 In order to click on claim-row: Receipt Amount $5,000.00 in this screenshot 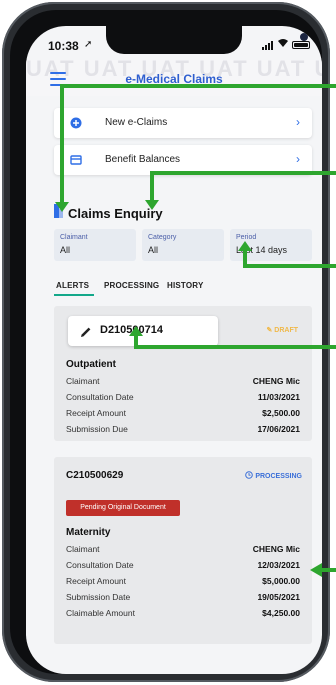, I will do `click(183, 583)`.